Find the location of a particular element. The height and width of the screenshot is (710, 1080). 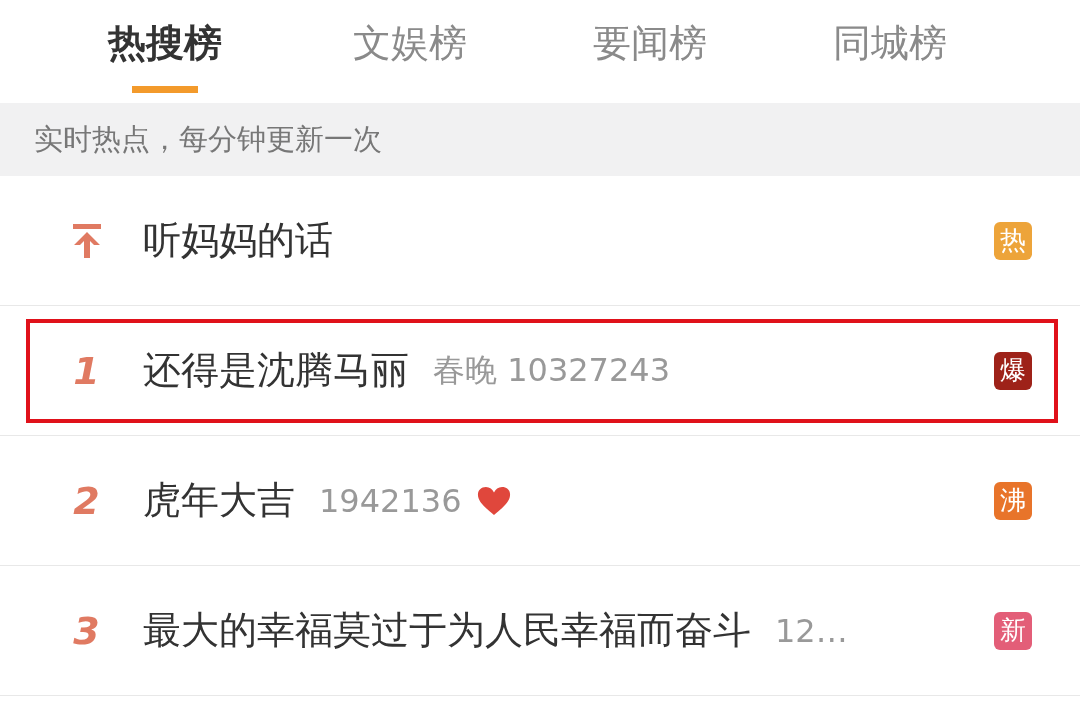

pin-top-icon is located at coordinates (86, 240).